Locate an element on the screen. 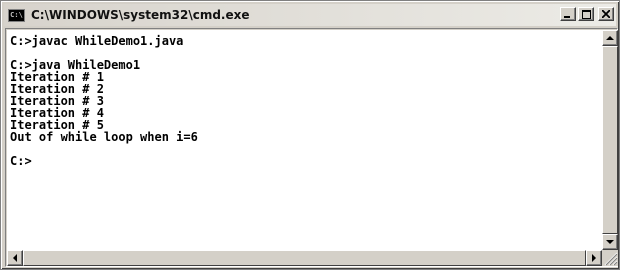 Image resolution: width=620 pixels, height=270 pixels. console-line: C:> is located at coordinates (21, 161).